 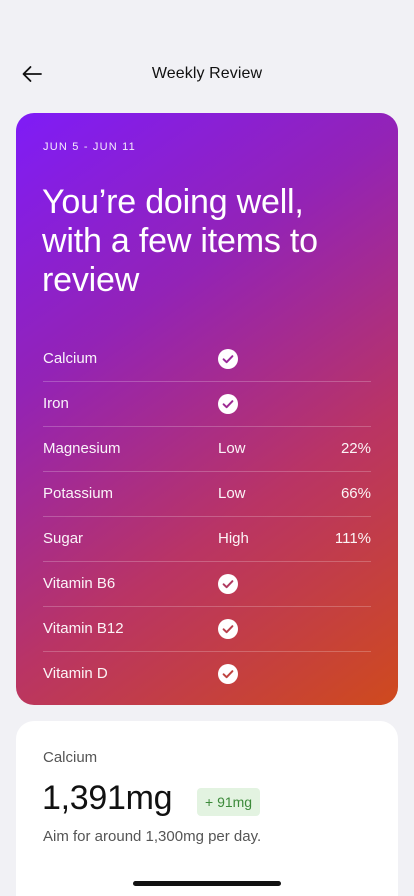 What do you see at coordinates (63, 538) in the screenshot?
I see `nutrient-name: Sugar` at bounding box center [63, 538].